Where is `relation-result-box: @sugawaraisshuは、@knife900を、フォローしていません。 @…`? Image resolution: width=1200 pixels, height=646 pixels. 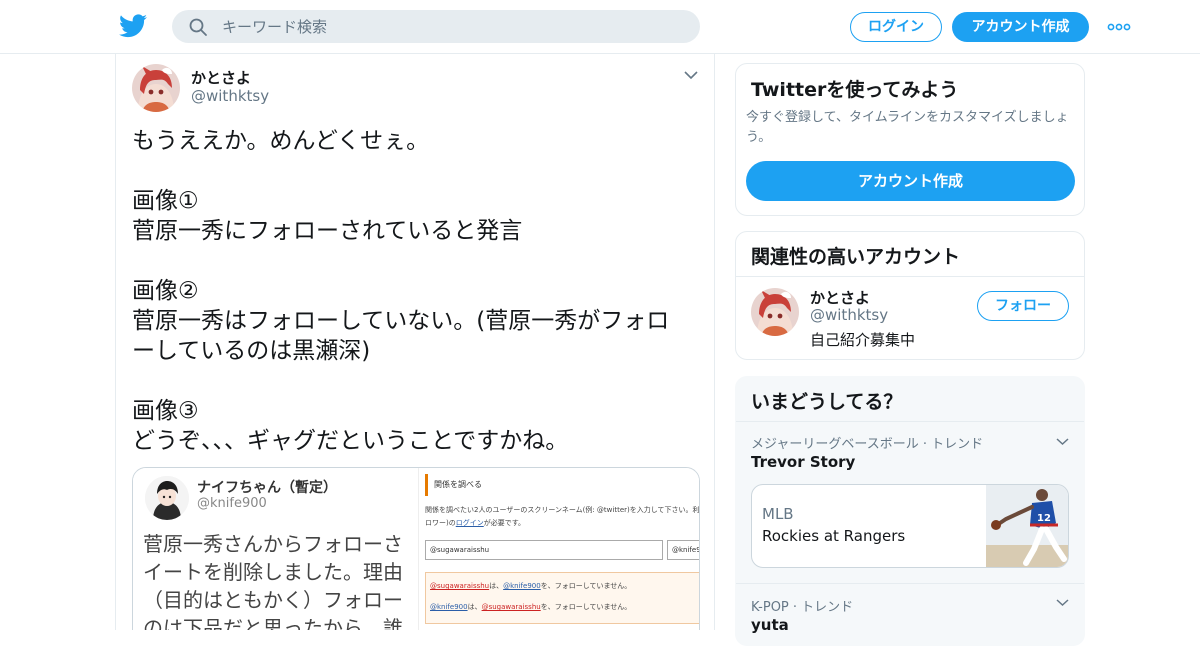 relation-result-box: @sugawaraisshuは、@knife900を、フォローしていません。 @… is located at coordinates (562, 598).